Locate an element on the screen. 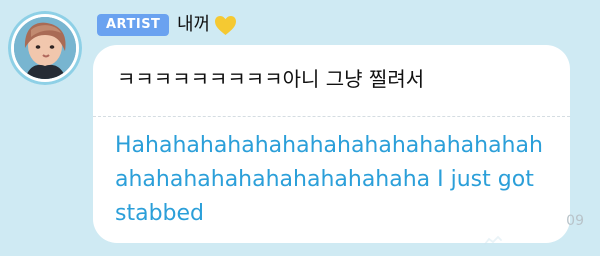 The width and height of the screenshot is (600, 256). bubble-tail-icon is located at coordinates (493, 240).